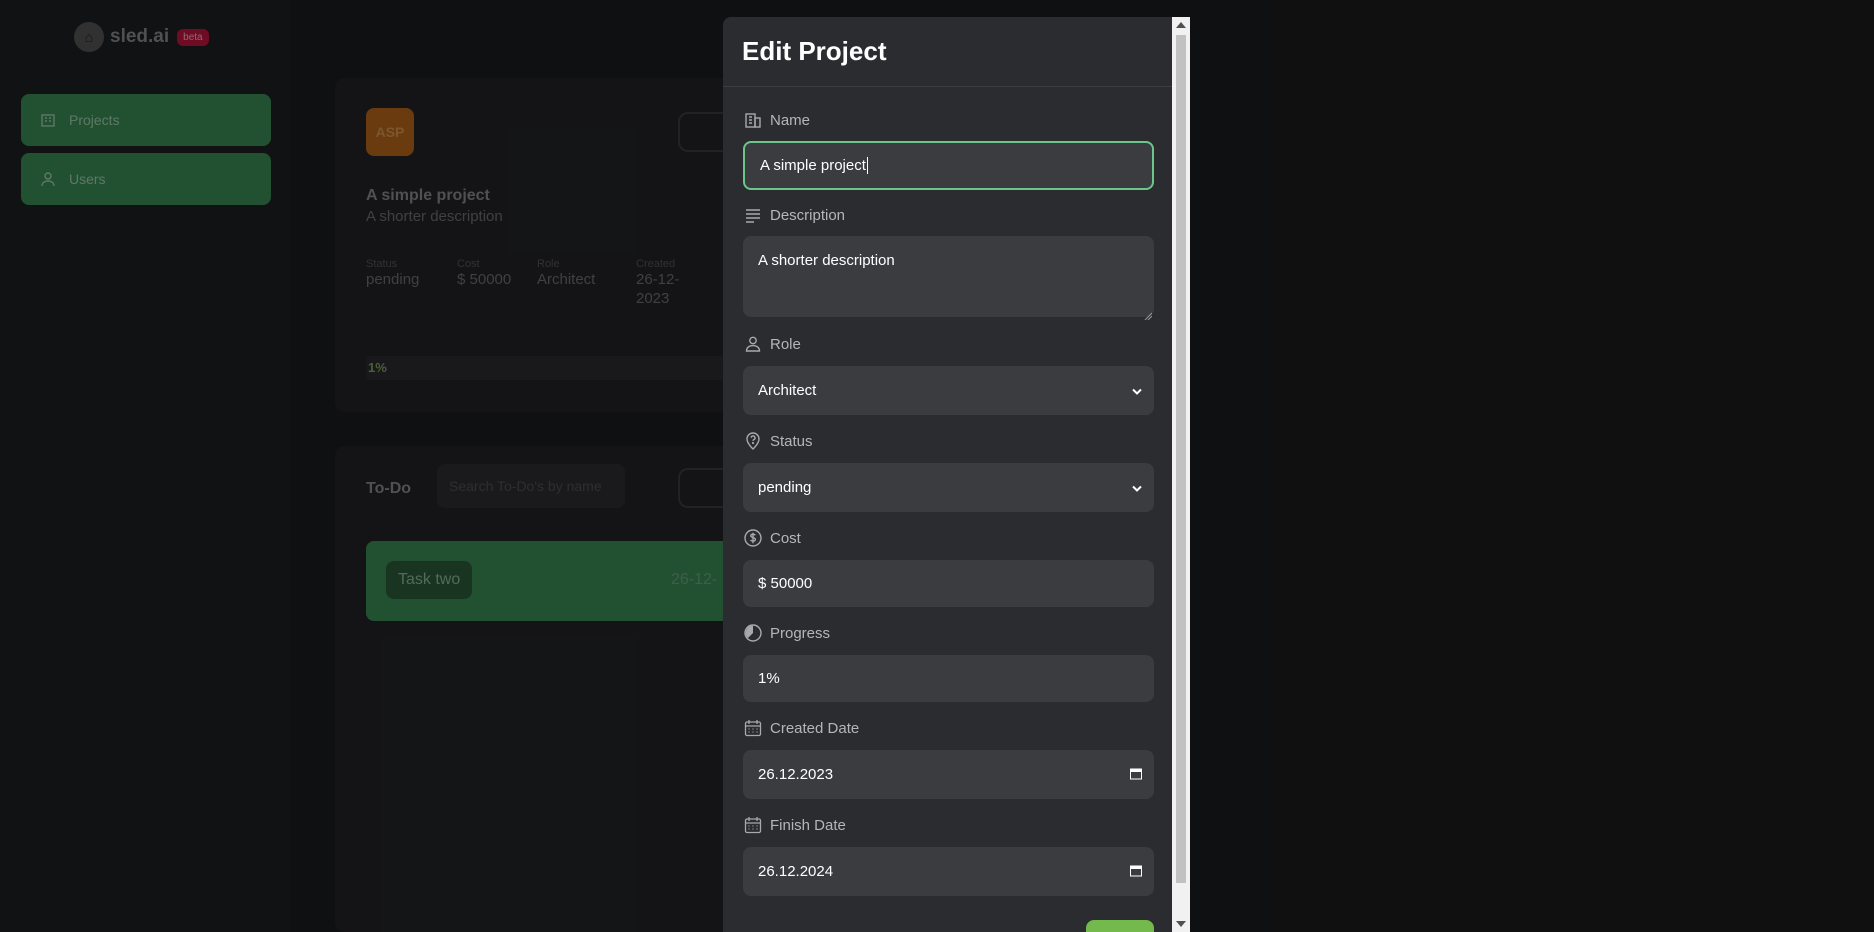 The width and height of the screenshot is (1874, 932). I want to click on name-input: A simple project, so click(948, 165).